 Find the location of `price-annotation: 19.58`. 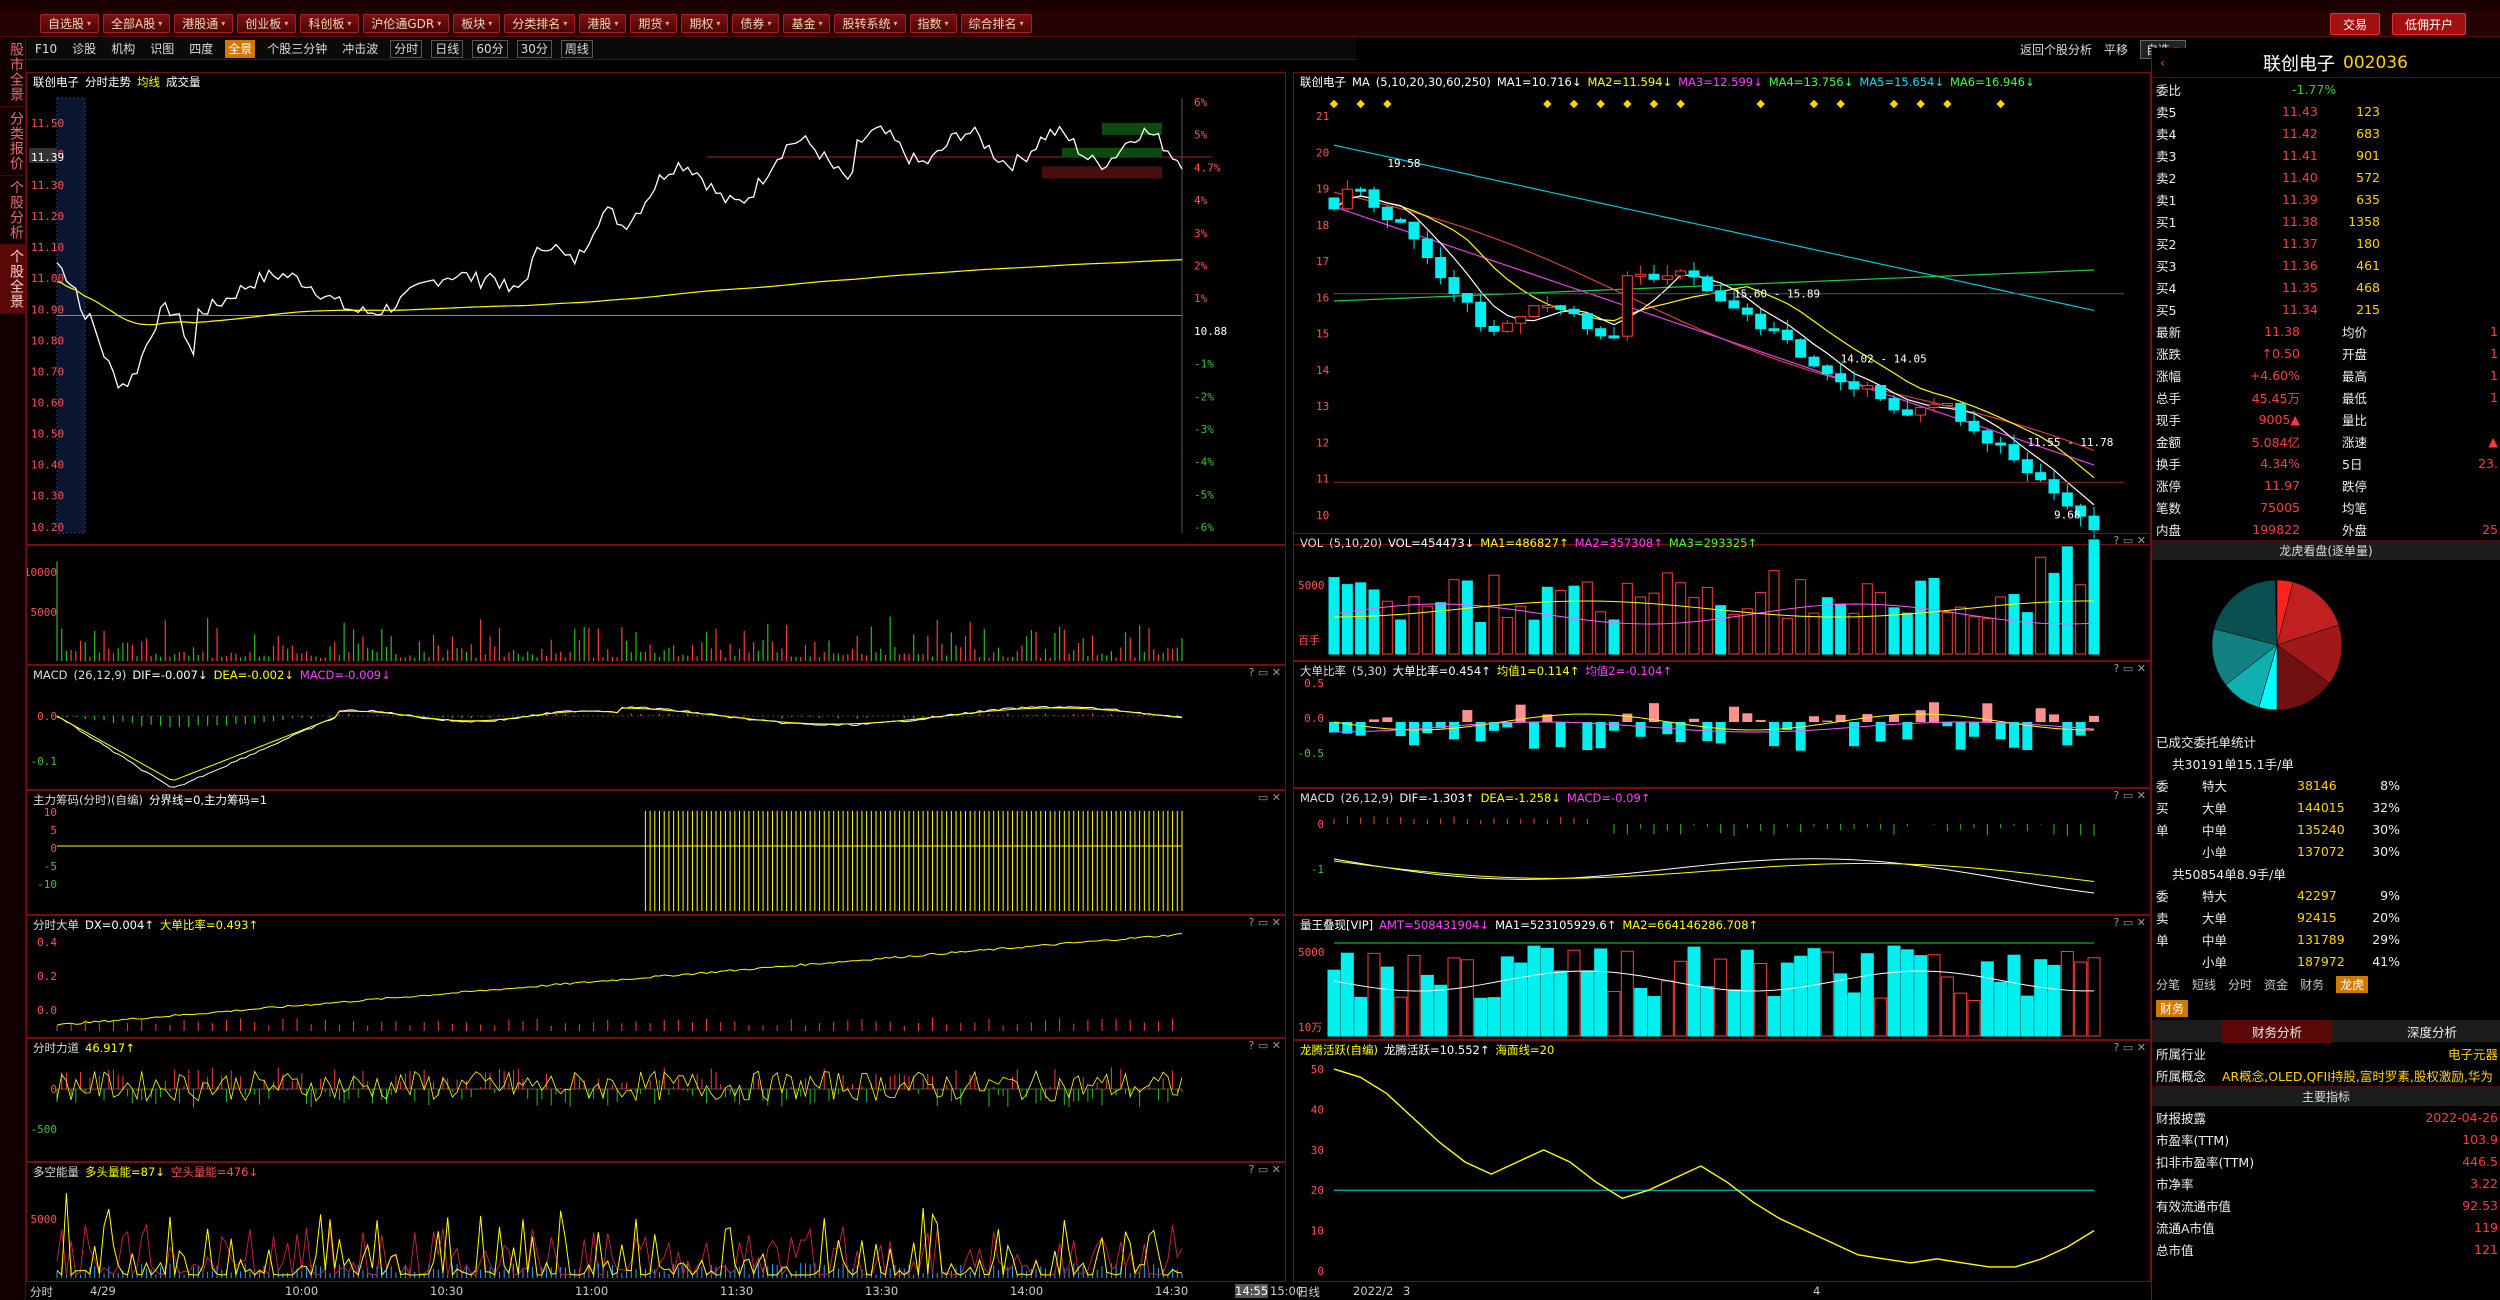

price-annotation: 19.58 is located at coordinates (1403, 163).